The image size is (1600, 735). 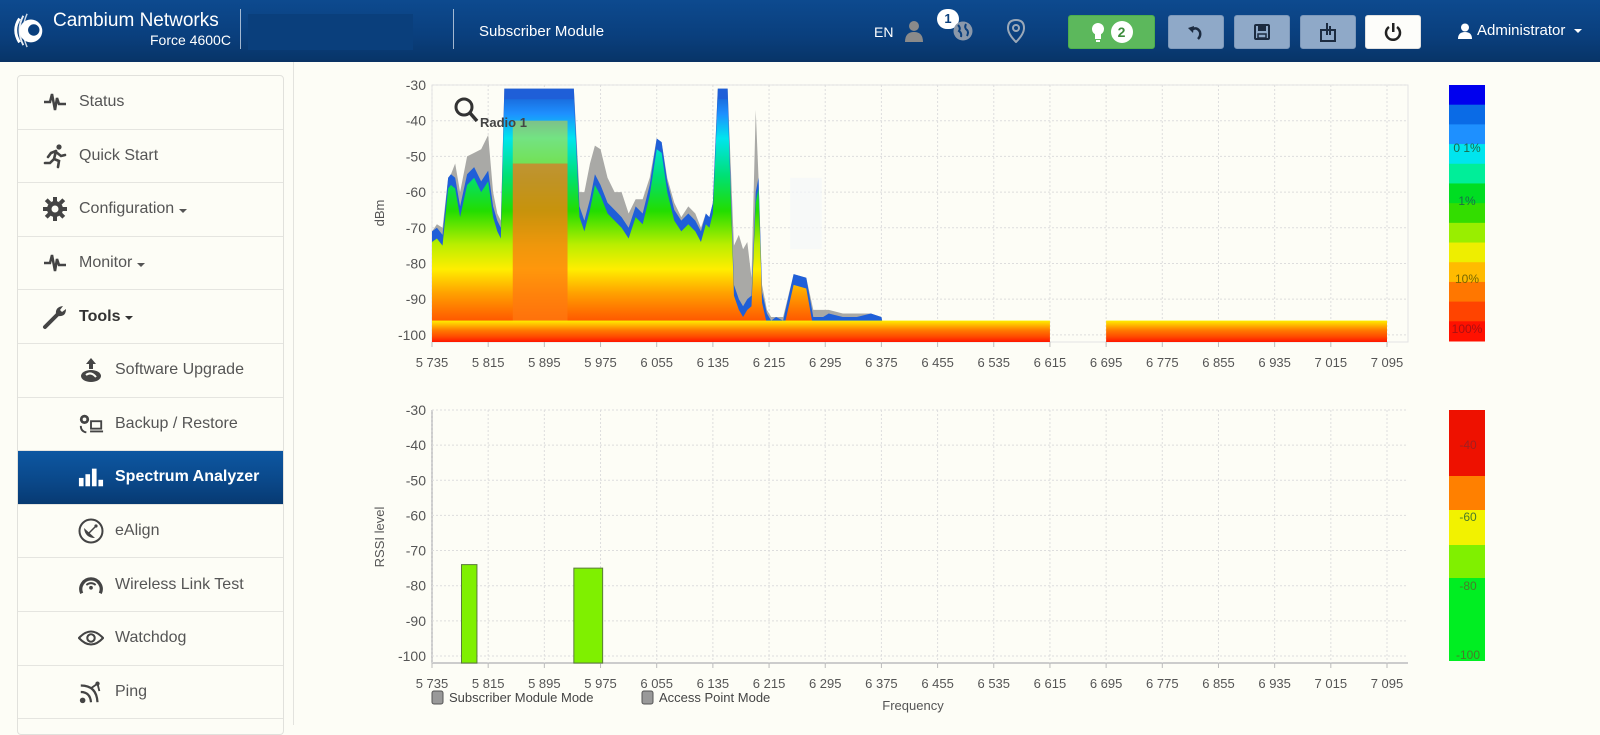 What do you see at coordinates (1467, 201) in the screenshot?
I see `color-scale-label: 1%` at bounding box center [1467, 201].